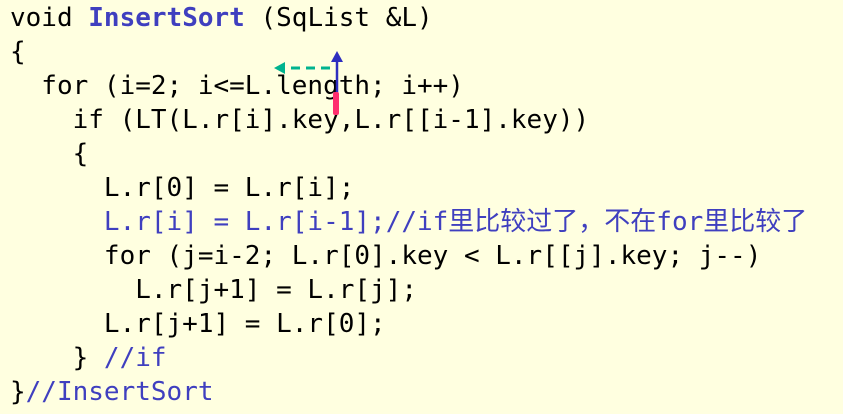 The width and height of the screenshot is (843, 414). Describe the element at coordinates (338, 18) in the screenshot. I see `function-params: (SqList &L)` at that location.